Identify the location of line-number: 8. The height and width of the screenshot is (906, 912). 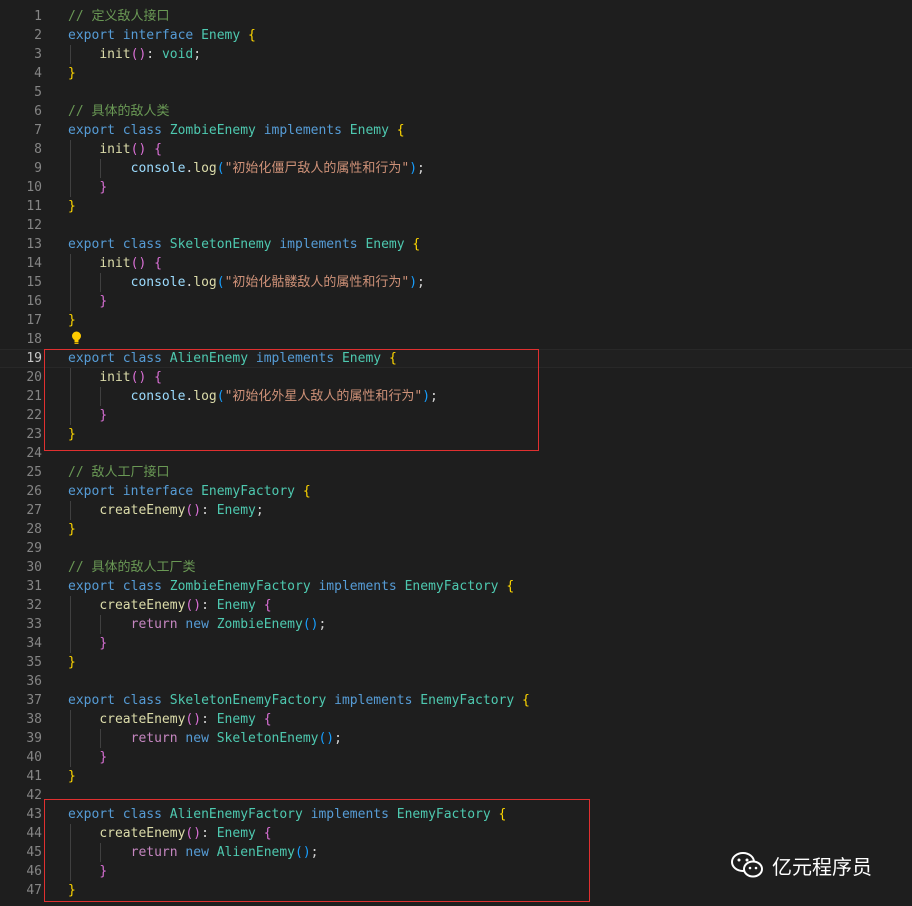
(38, 149).